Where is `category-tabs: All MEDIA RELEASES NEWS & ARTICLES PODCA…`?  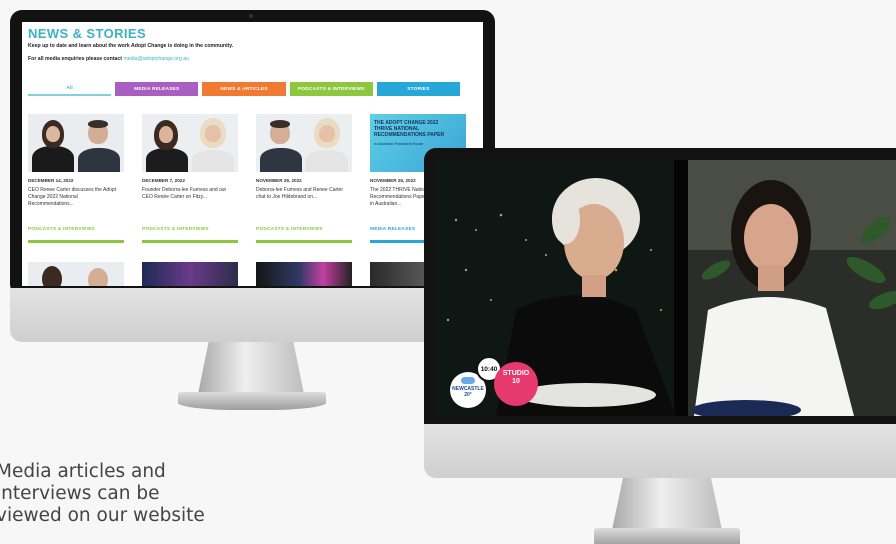 category-tabs: All MEDIA RELEASES NEWS & ARTICLES PODCA… is located at coordinates (244, 90).